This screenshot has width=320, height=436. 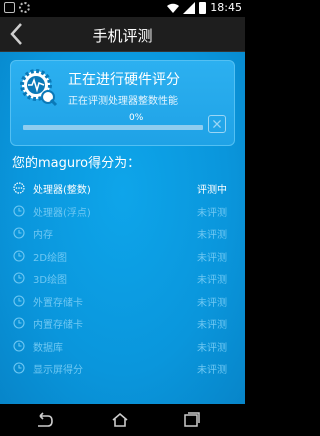 What do you see at coordinates (62, 213) in the screenshot?
I see `test-item-label: 处理器(浮点)` at bounding box center [62, 213].